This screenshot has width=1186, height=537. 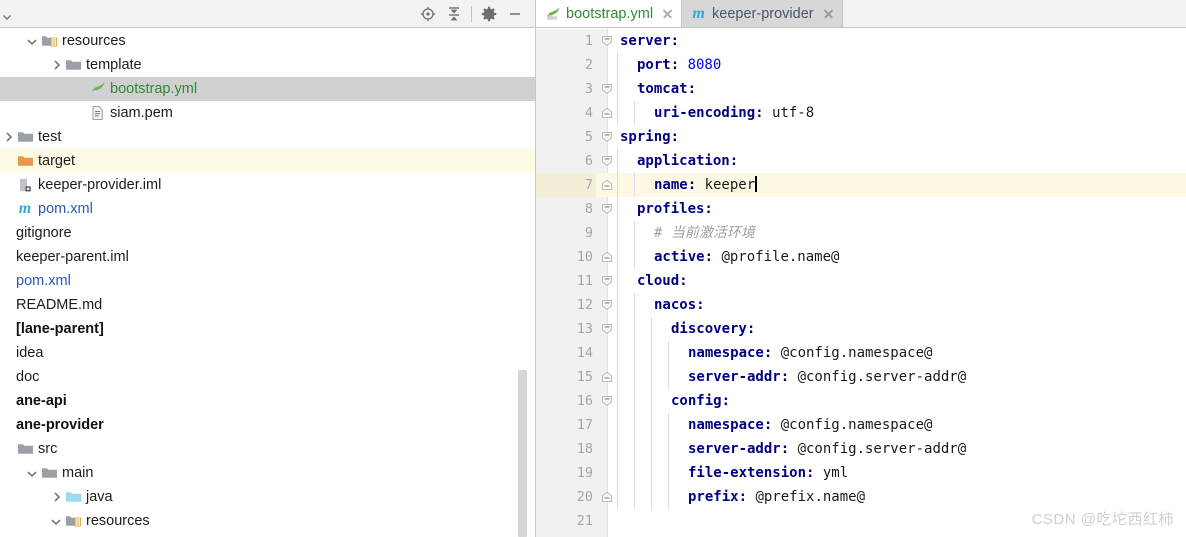 What do you see at coordinates (861, 449) in the screenshot?
I see `code-line-18: 18 server-addr: @config.server-addr@` at bounding box center [861, 449].